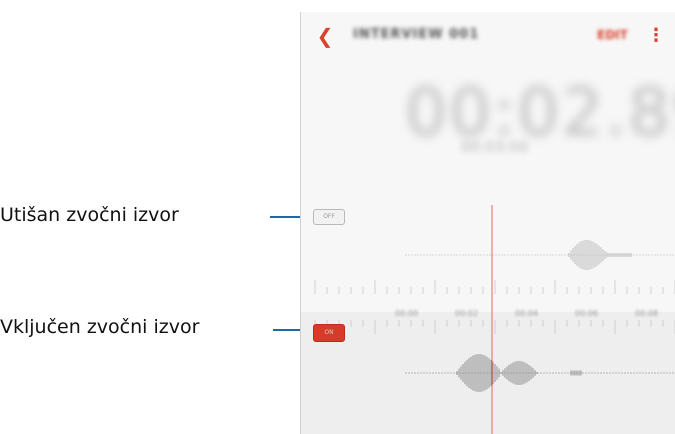 The width and height of the screenshot is (675, 434). I want to click on timeline-tick-label: 00:06, so click(587, 313).